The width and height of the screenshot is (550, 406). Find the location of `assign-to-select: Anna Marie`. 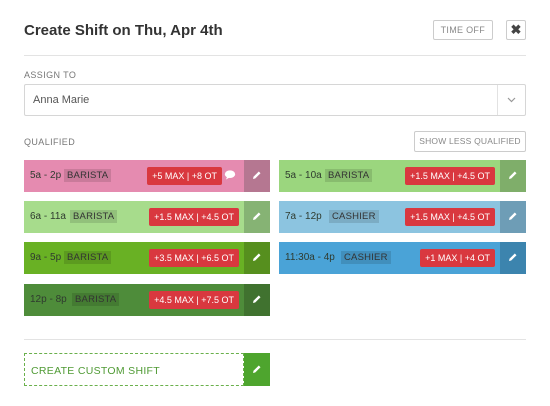

assign-to-select: Anna Marie is located at coordinates (275, 100).